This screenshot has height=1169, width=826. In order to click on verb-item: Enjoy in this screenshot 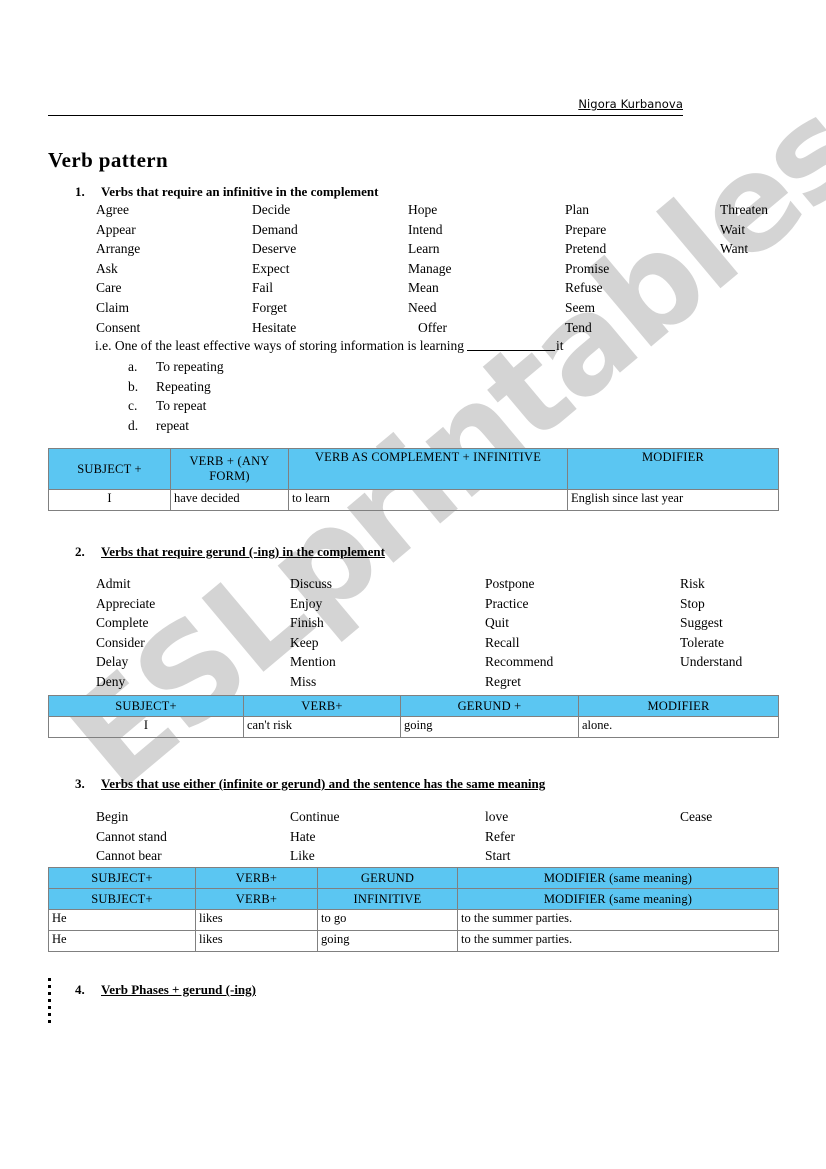, I will do `click(306, 603)`.